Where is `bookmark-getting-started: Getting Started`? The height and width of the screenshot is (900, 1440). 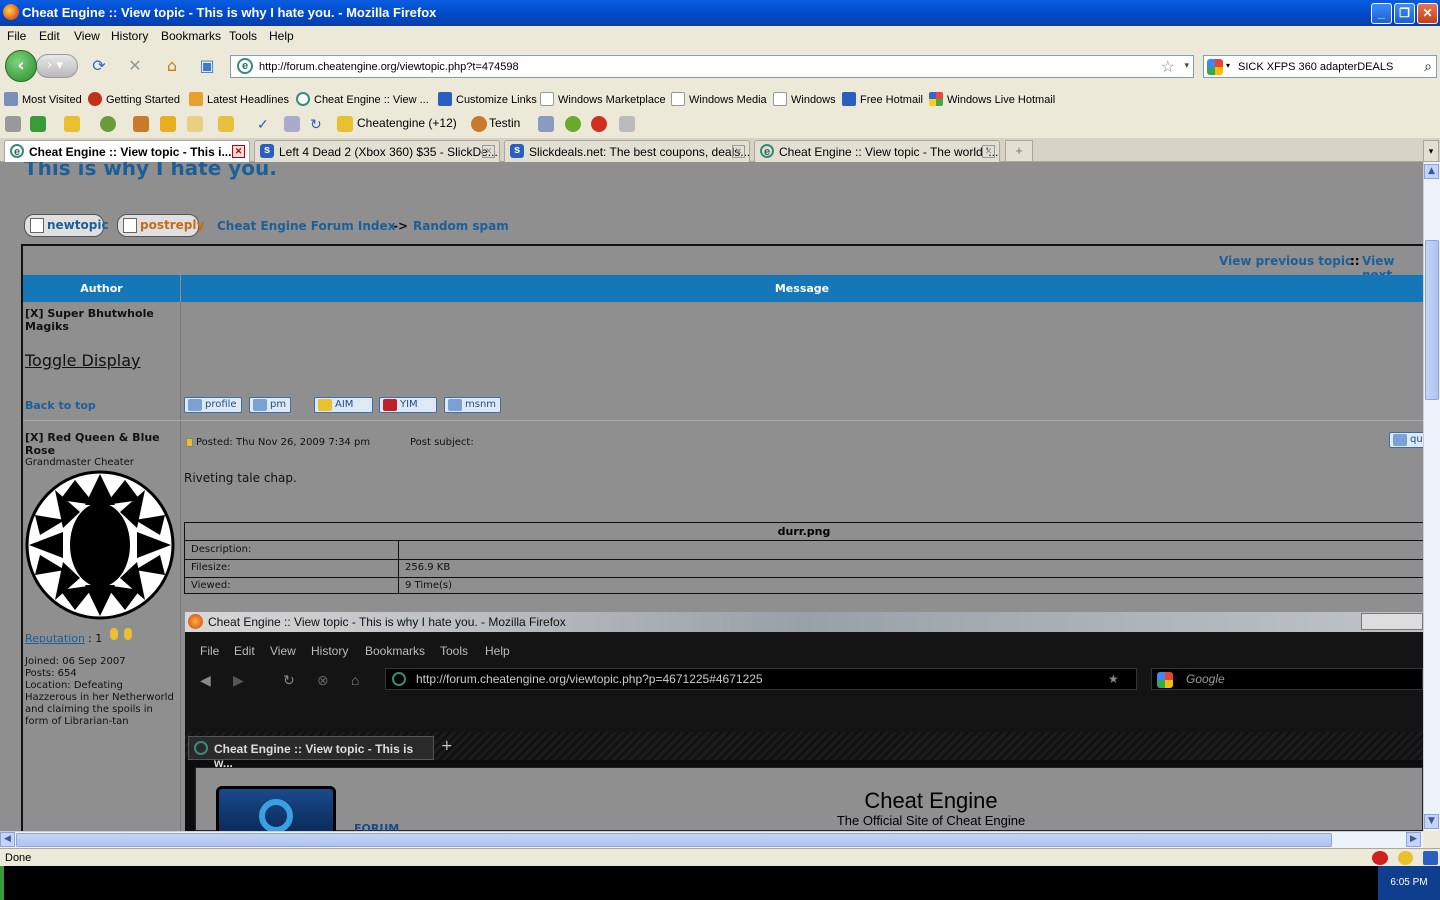
bookmark-getting-started: Getting Started is located at coordinates (134, 99).